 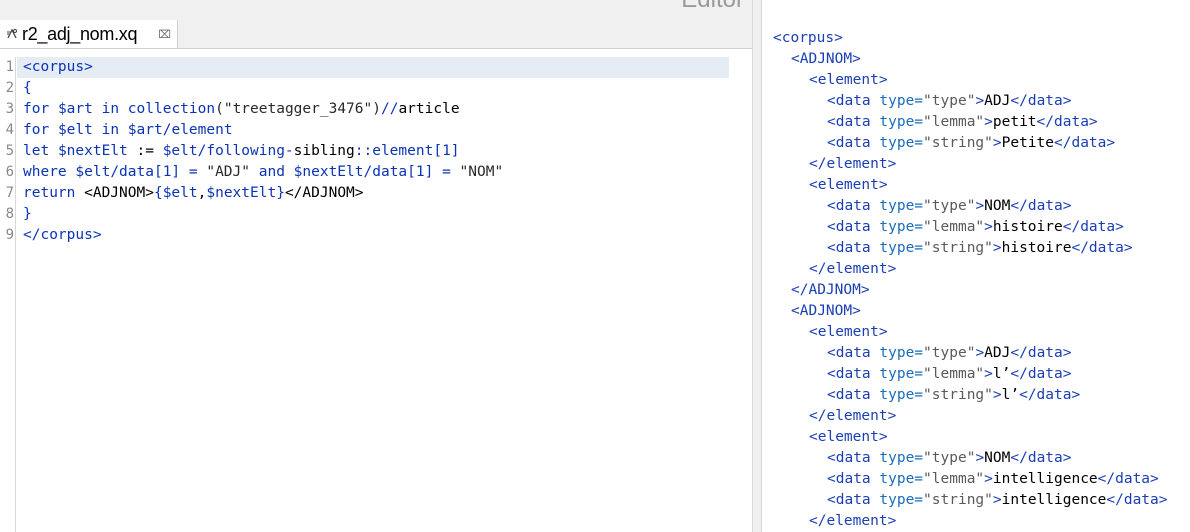 What do you see at coordinates (376, 34) in the screenshot?
I see `editor-tab-bar: r2_adj_nom.xq ⌧` at bounding box center [376, 34].